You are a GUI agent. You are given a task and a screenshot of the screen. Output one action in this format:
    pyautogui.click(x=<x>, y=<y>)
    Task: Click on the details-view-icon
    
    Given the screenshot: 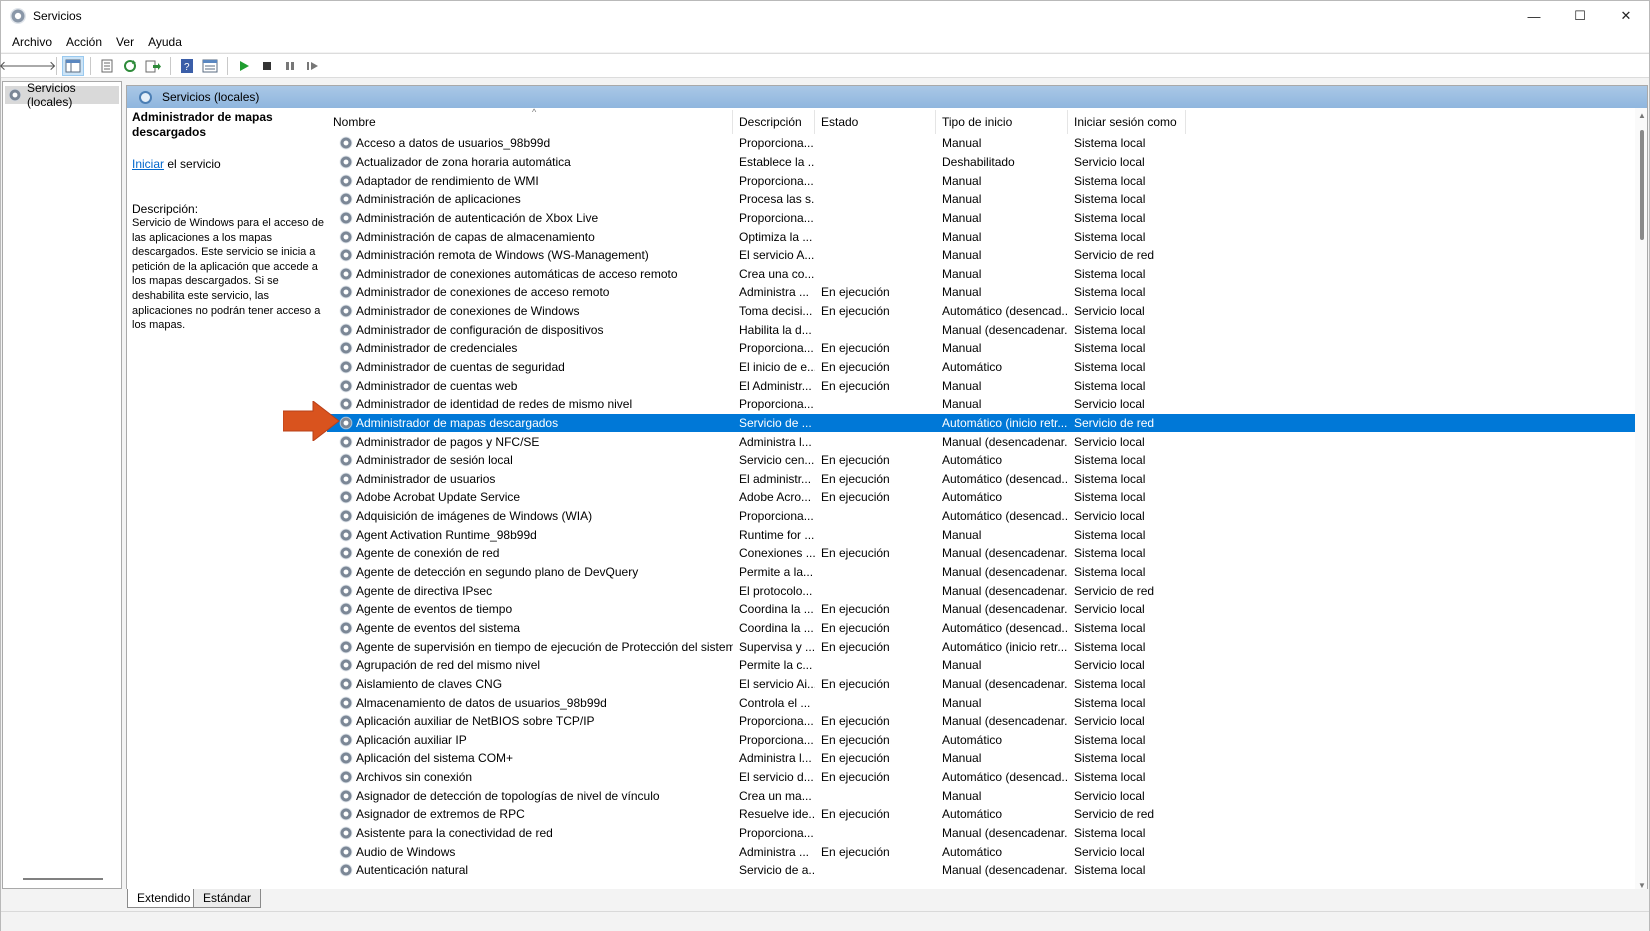 What is the action you would take?
    pyautogui.click(x=210, y=66)
    